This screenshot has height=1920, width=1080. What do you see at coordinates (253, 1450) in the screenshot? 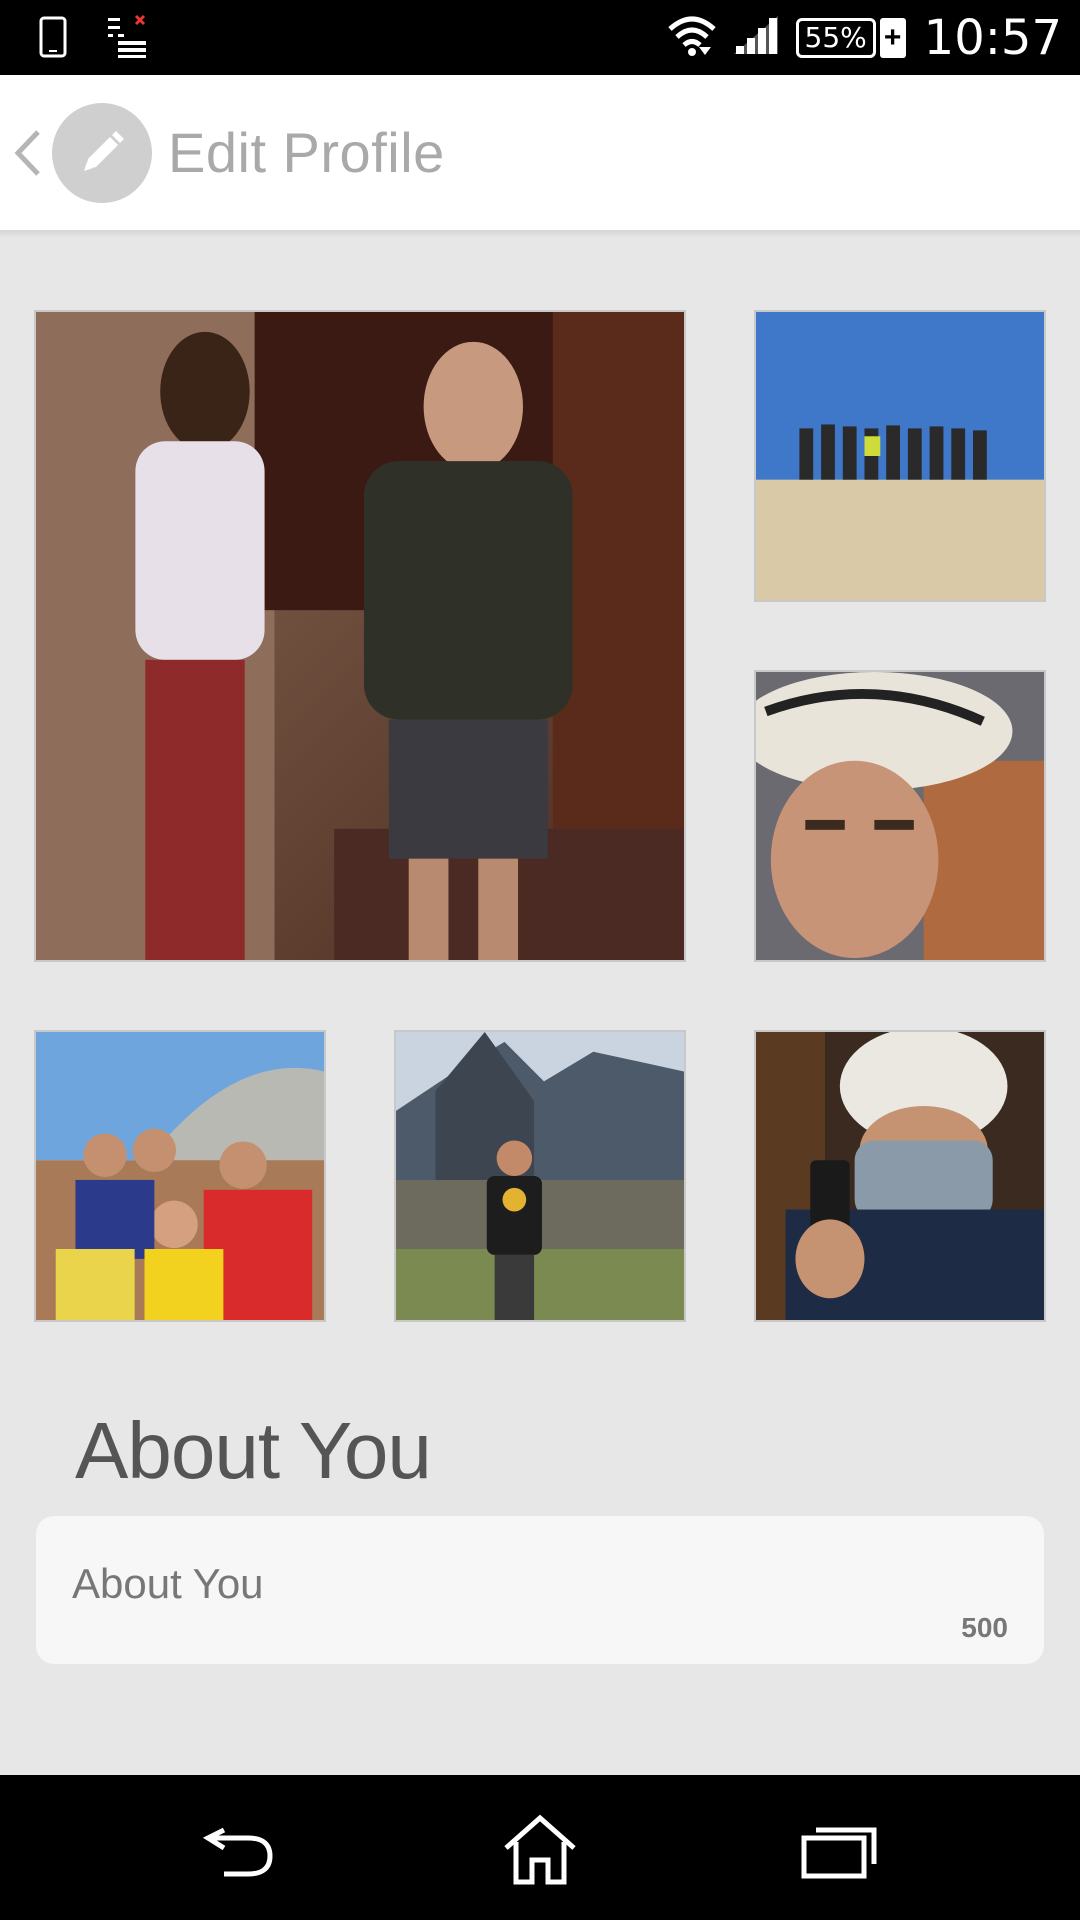
I see `about-heading: About You` at bounding box center [253, 1450].